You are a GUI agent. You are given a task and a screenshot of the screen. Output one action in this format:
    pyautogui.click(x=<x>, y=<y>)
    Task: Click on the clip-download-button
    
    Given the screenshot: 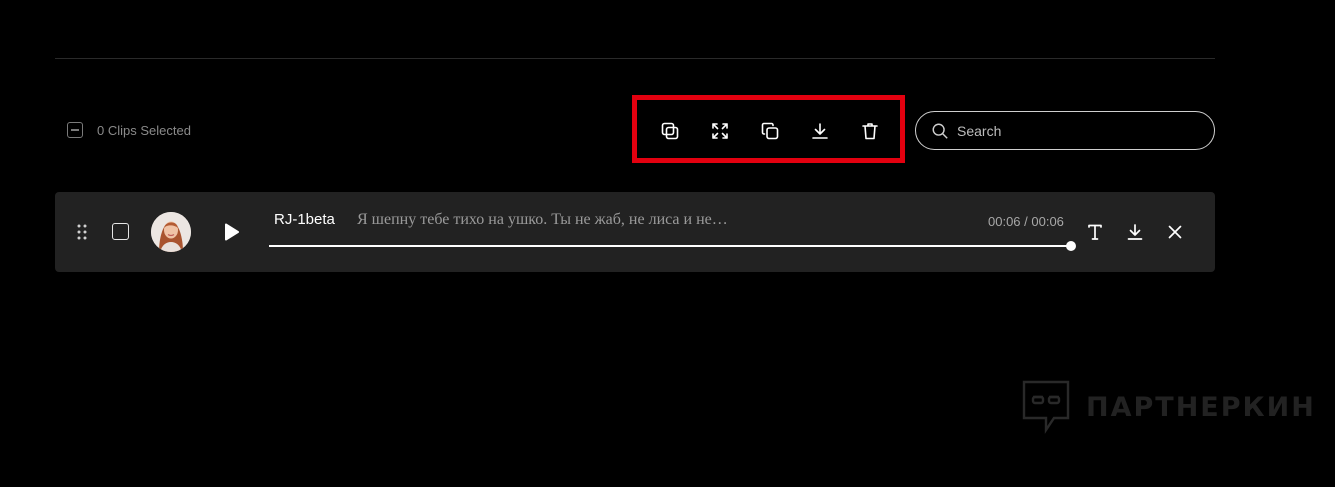 What is the action you would take?
    pyautogui.click(x=1135, y=232)
    